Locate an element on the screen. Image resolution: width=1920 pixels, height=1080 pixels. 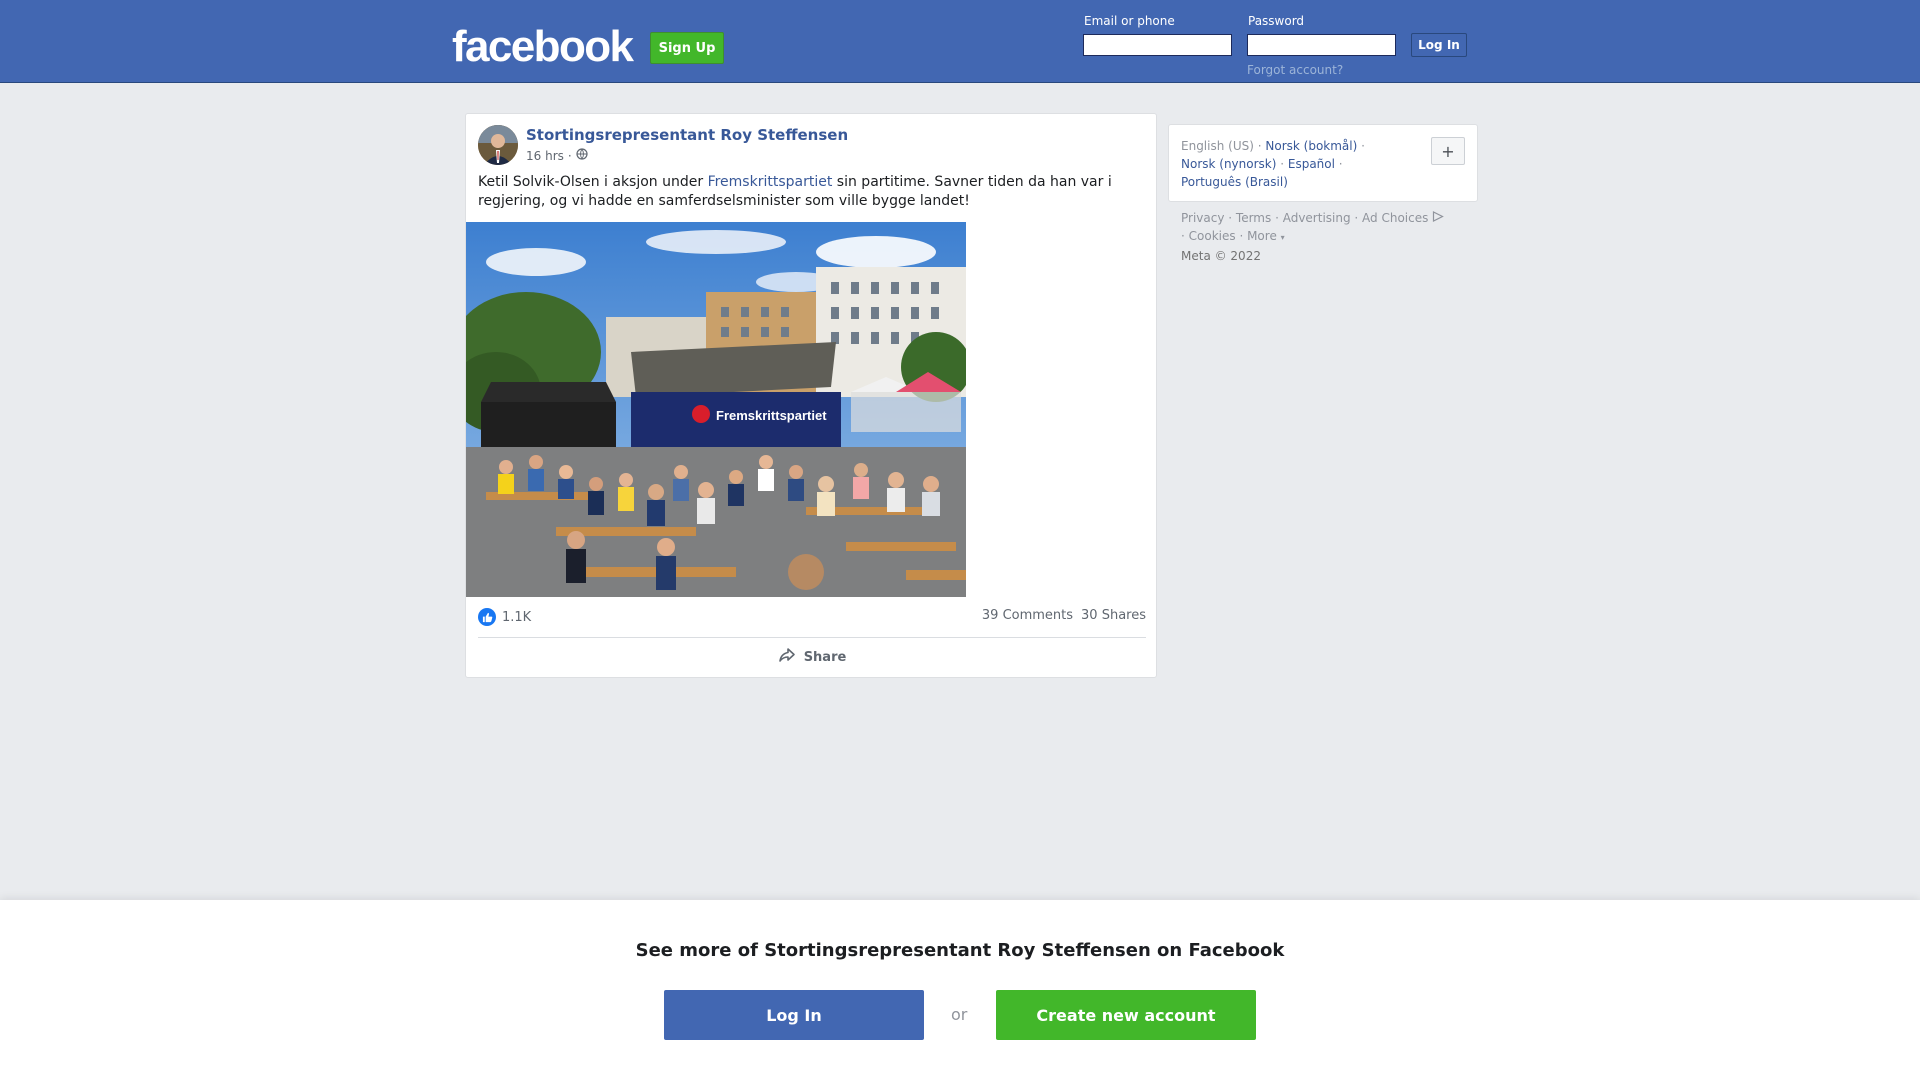
reactions-summary: 1.1K is located at coordinates (504, 617).